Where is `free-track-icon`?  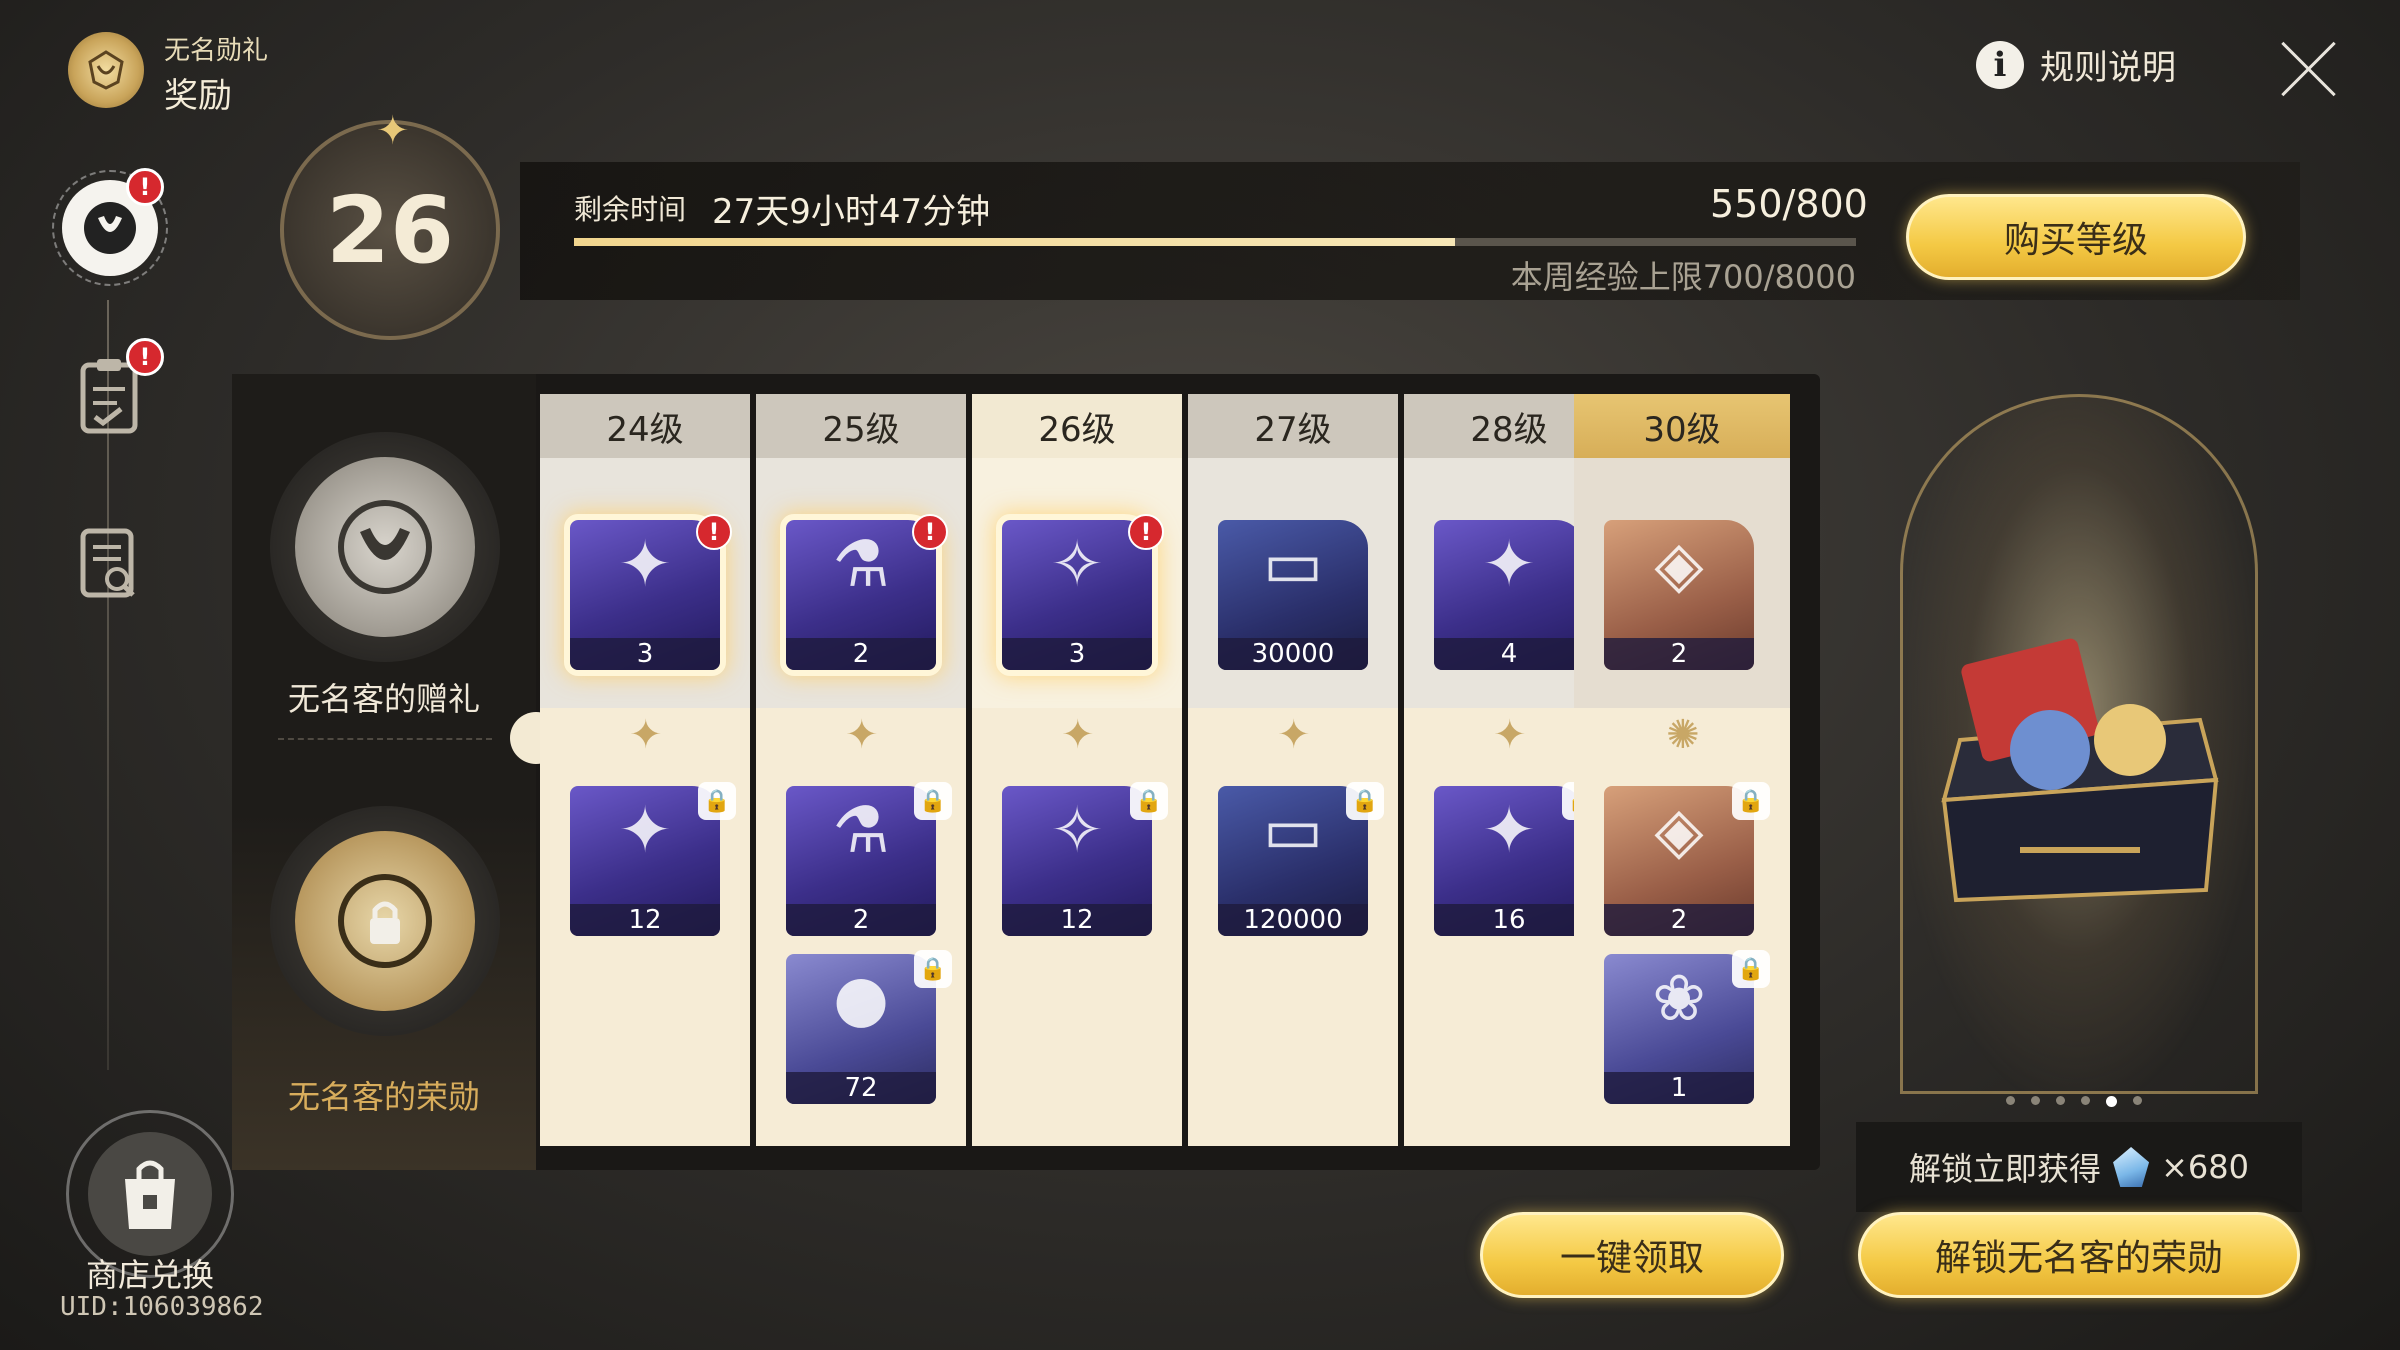 free-track-icon is located at coordinates (385, 547).